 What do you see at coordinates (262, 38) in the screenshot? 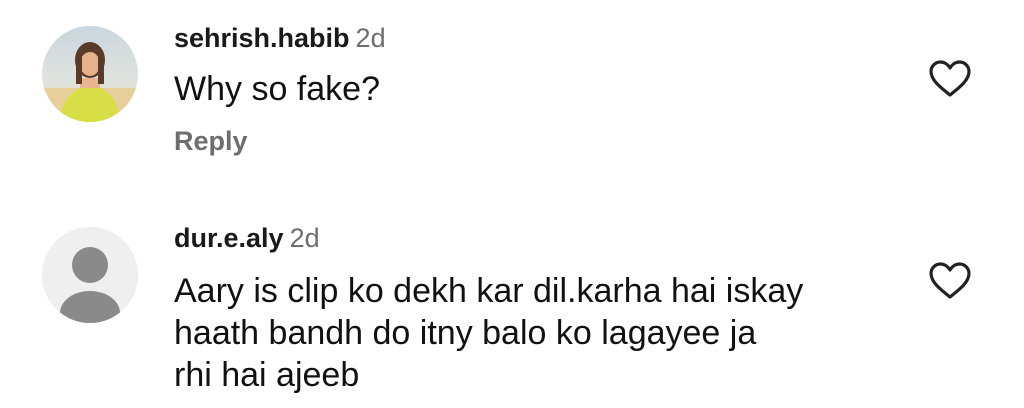
I see `username: sehrish.habib` at bounding box center [262, 38].